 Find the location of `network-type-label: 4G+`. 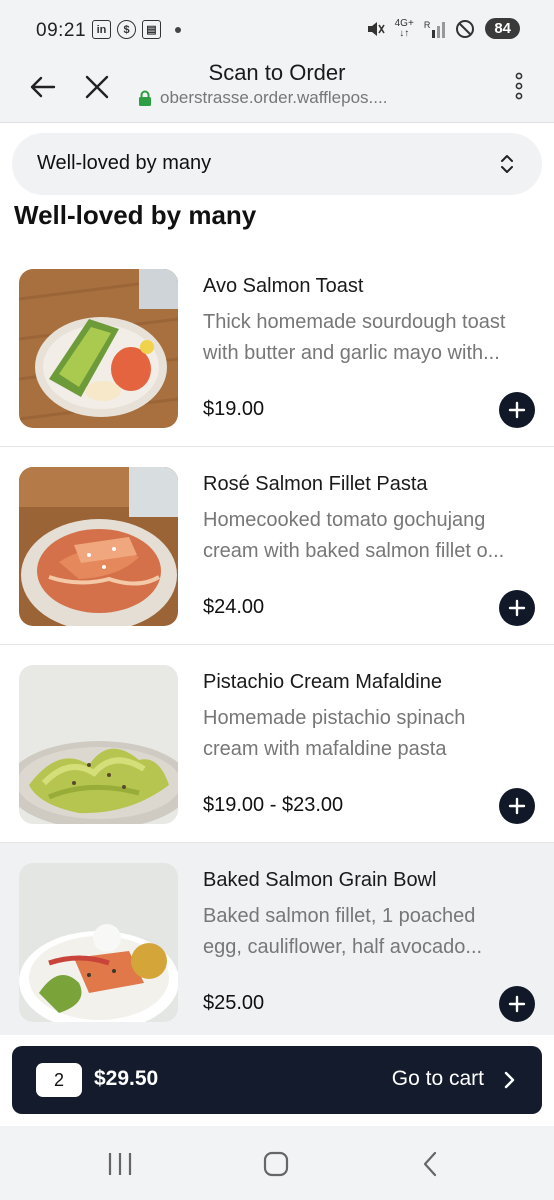

network-type-label: 4G+ is located at coordinates (404, 23).